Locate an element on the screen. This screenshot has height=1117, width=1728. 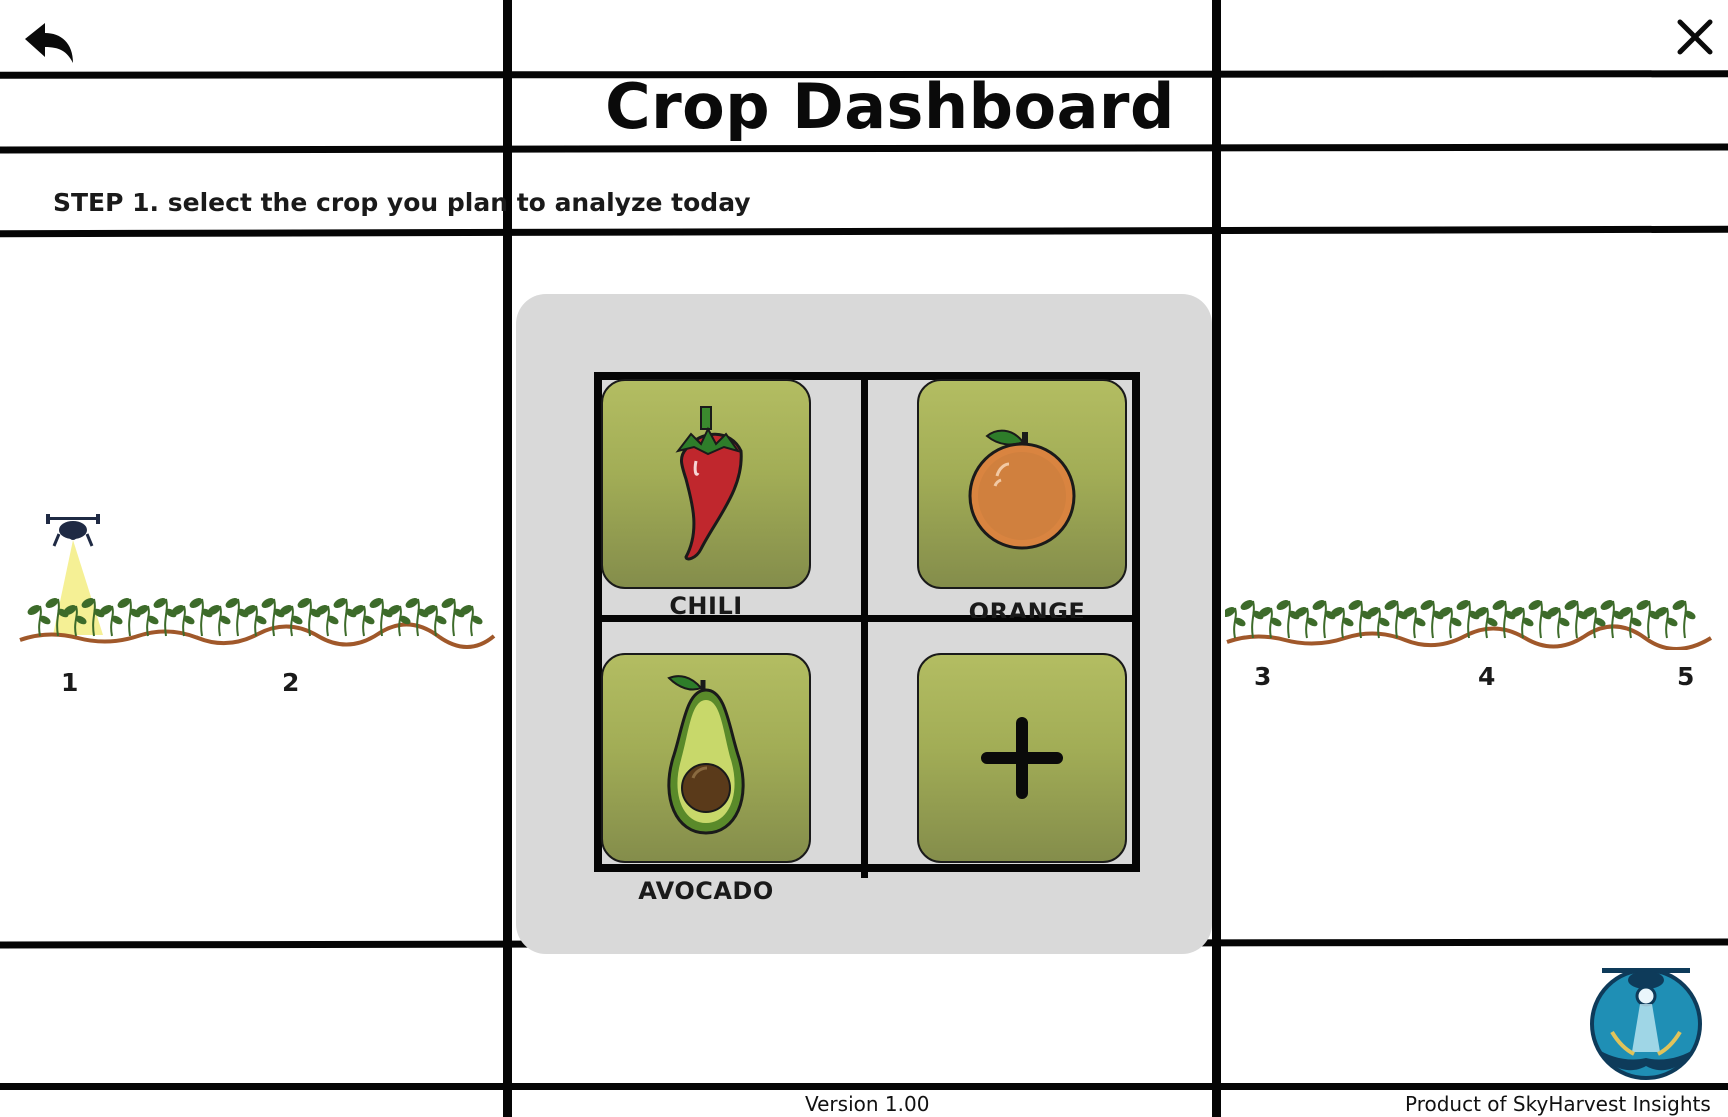
add-crop-button is located at coordinates (1022, 758).